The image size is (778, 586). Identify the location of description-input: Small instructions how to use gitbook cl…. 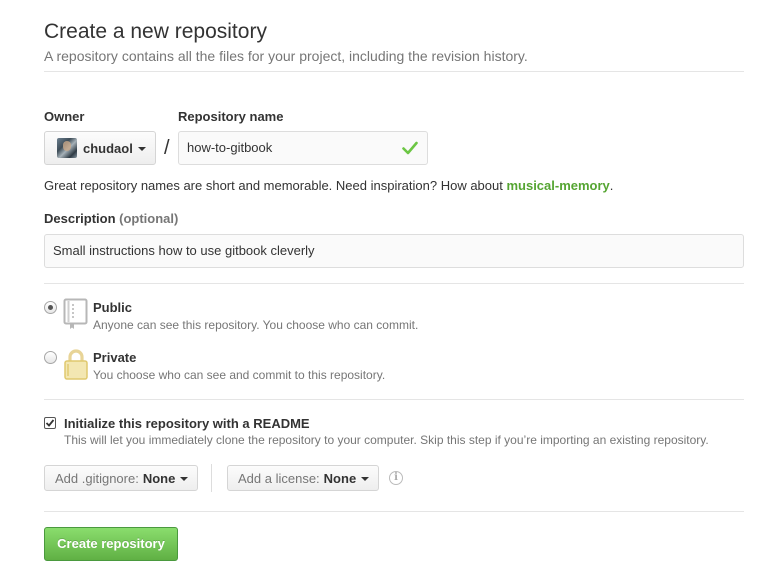
(394, 251).